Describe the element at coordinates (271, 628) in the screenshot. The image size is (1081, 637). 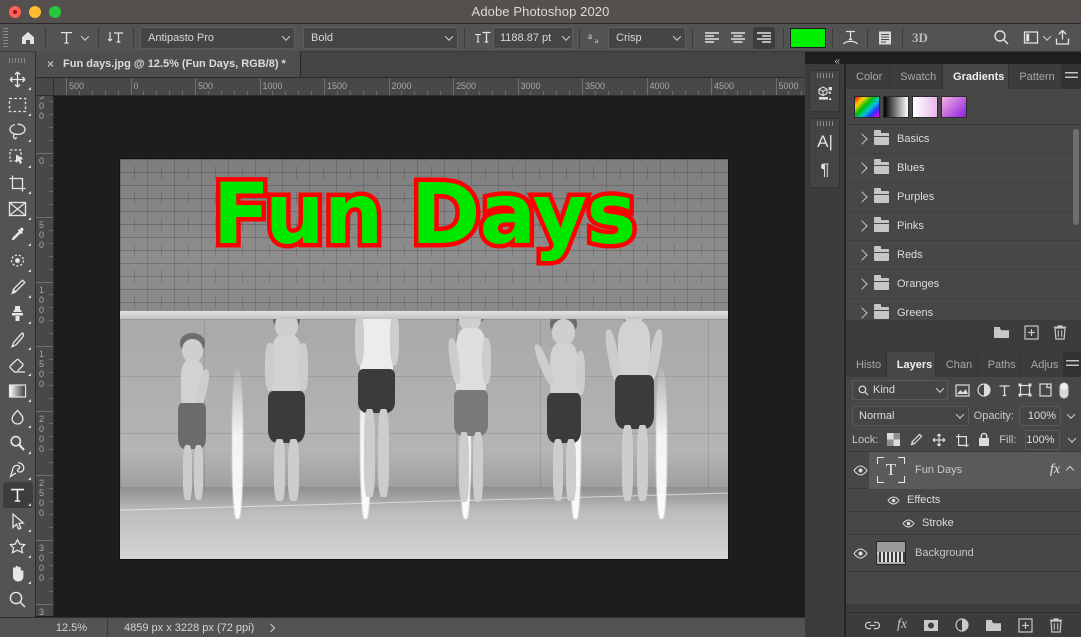
I see `status-expand-icon` at that location.